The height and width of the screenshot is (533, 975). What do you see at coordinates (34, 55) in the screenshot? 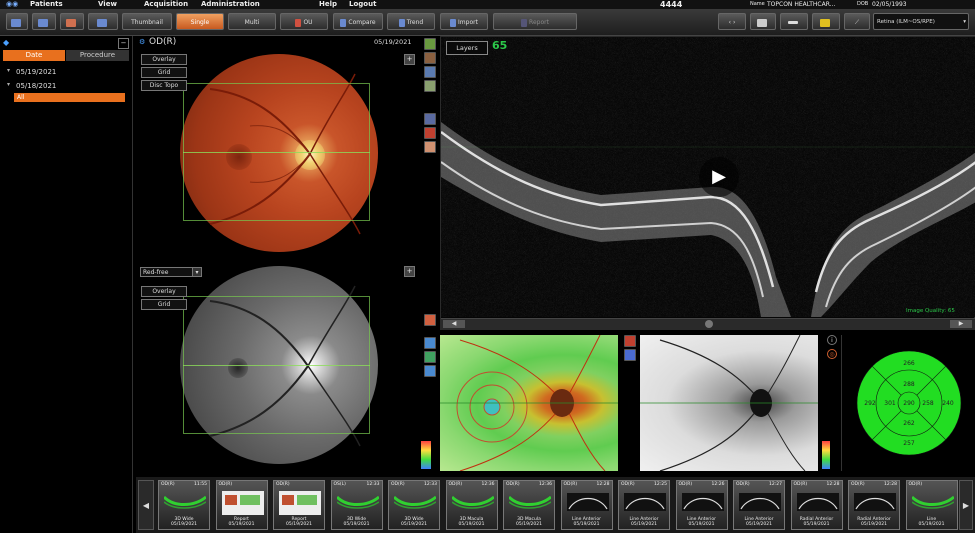
I see `tab-date: Date` at bounding box center [34, 55].